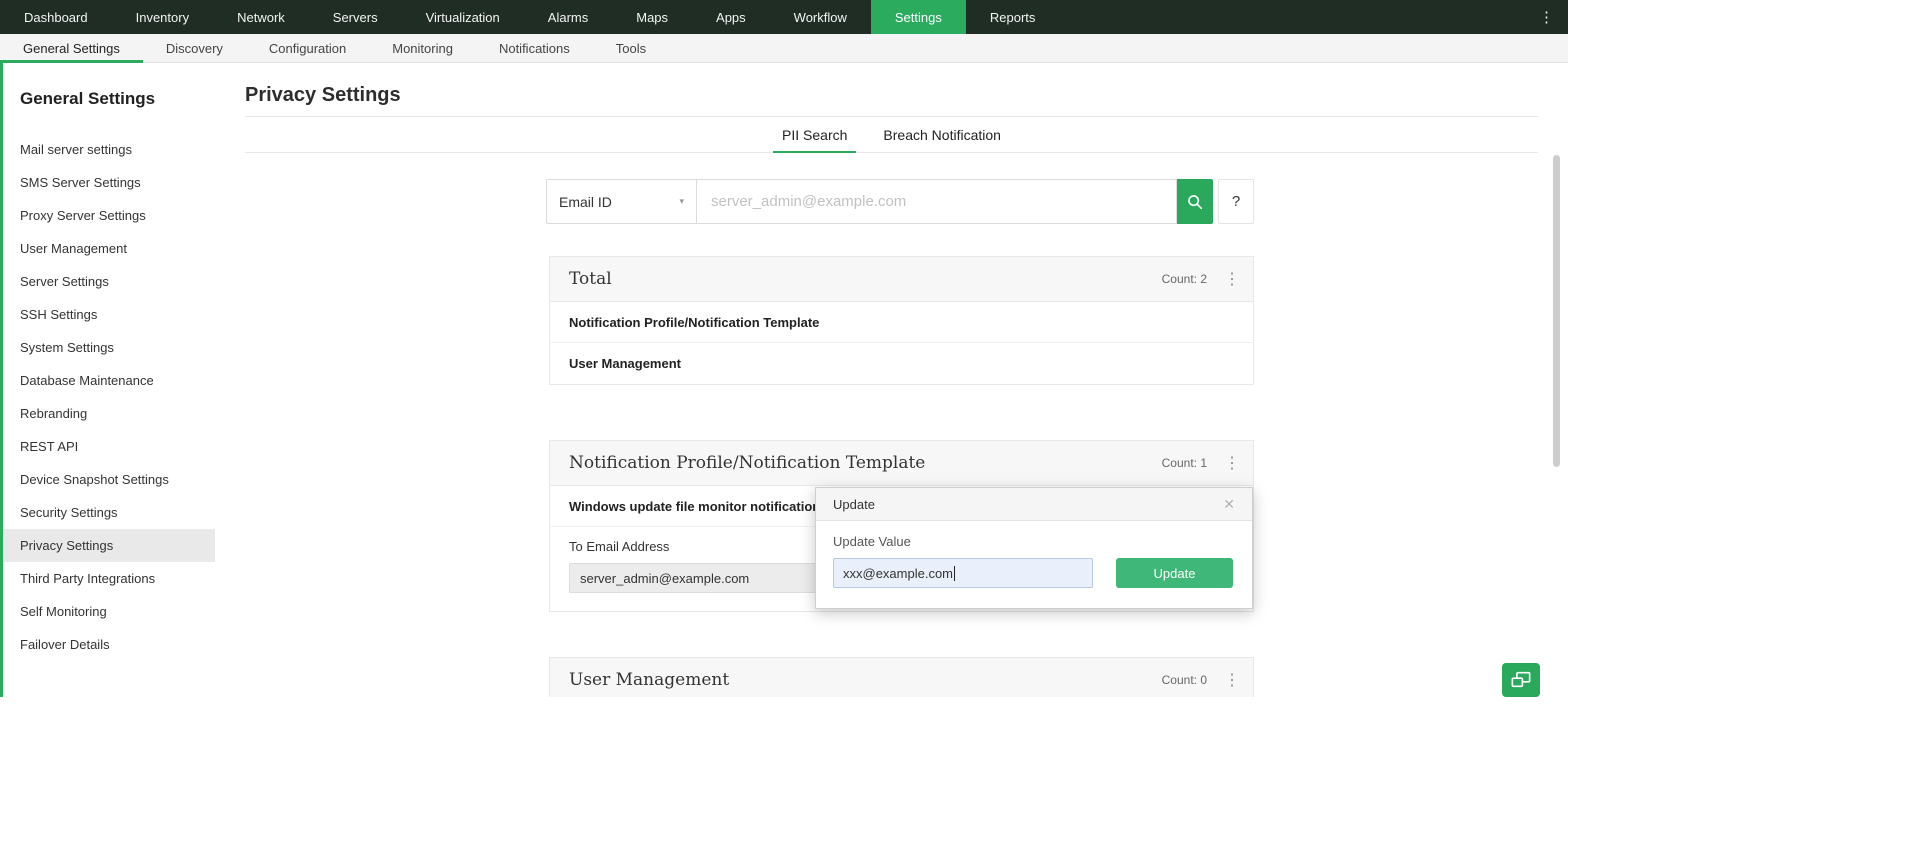 The width and height of the screenshot is (1920, 854). What do you see at coordinates (463, 17) in the screenshot?
I see `nav-item-virtualization: Virtualization` at bounding box center [463, 17].